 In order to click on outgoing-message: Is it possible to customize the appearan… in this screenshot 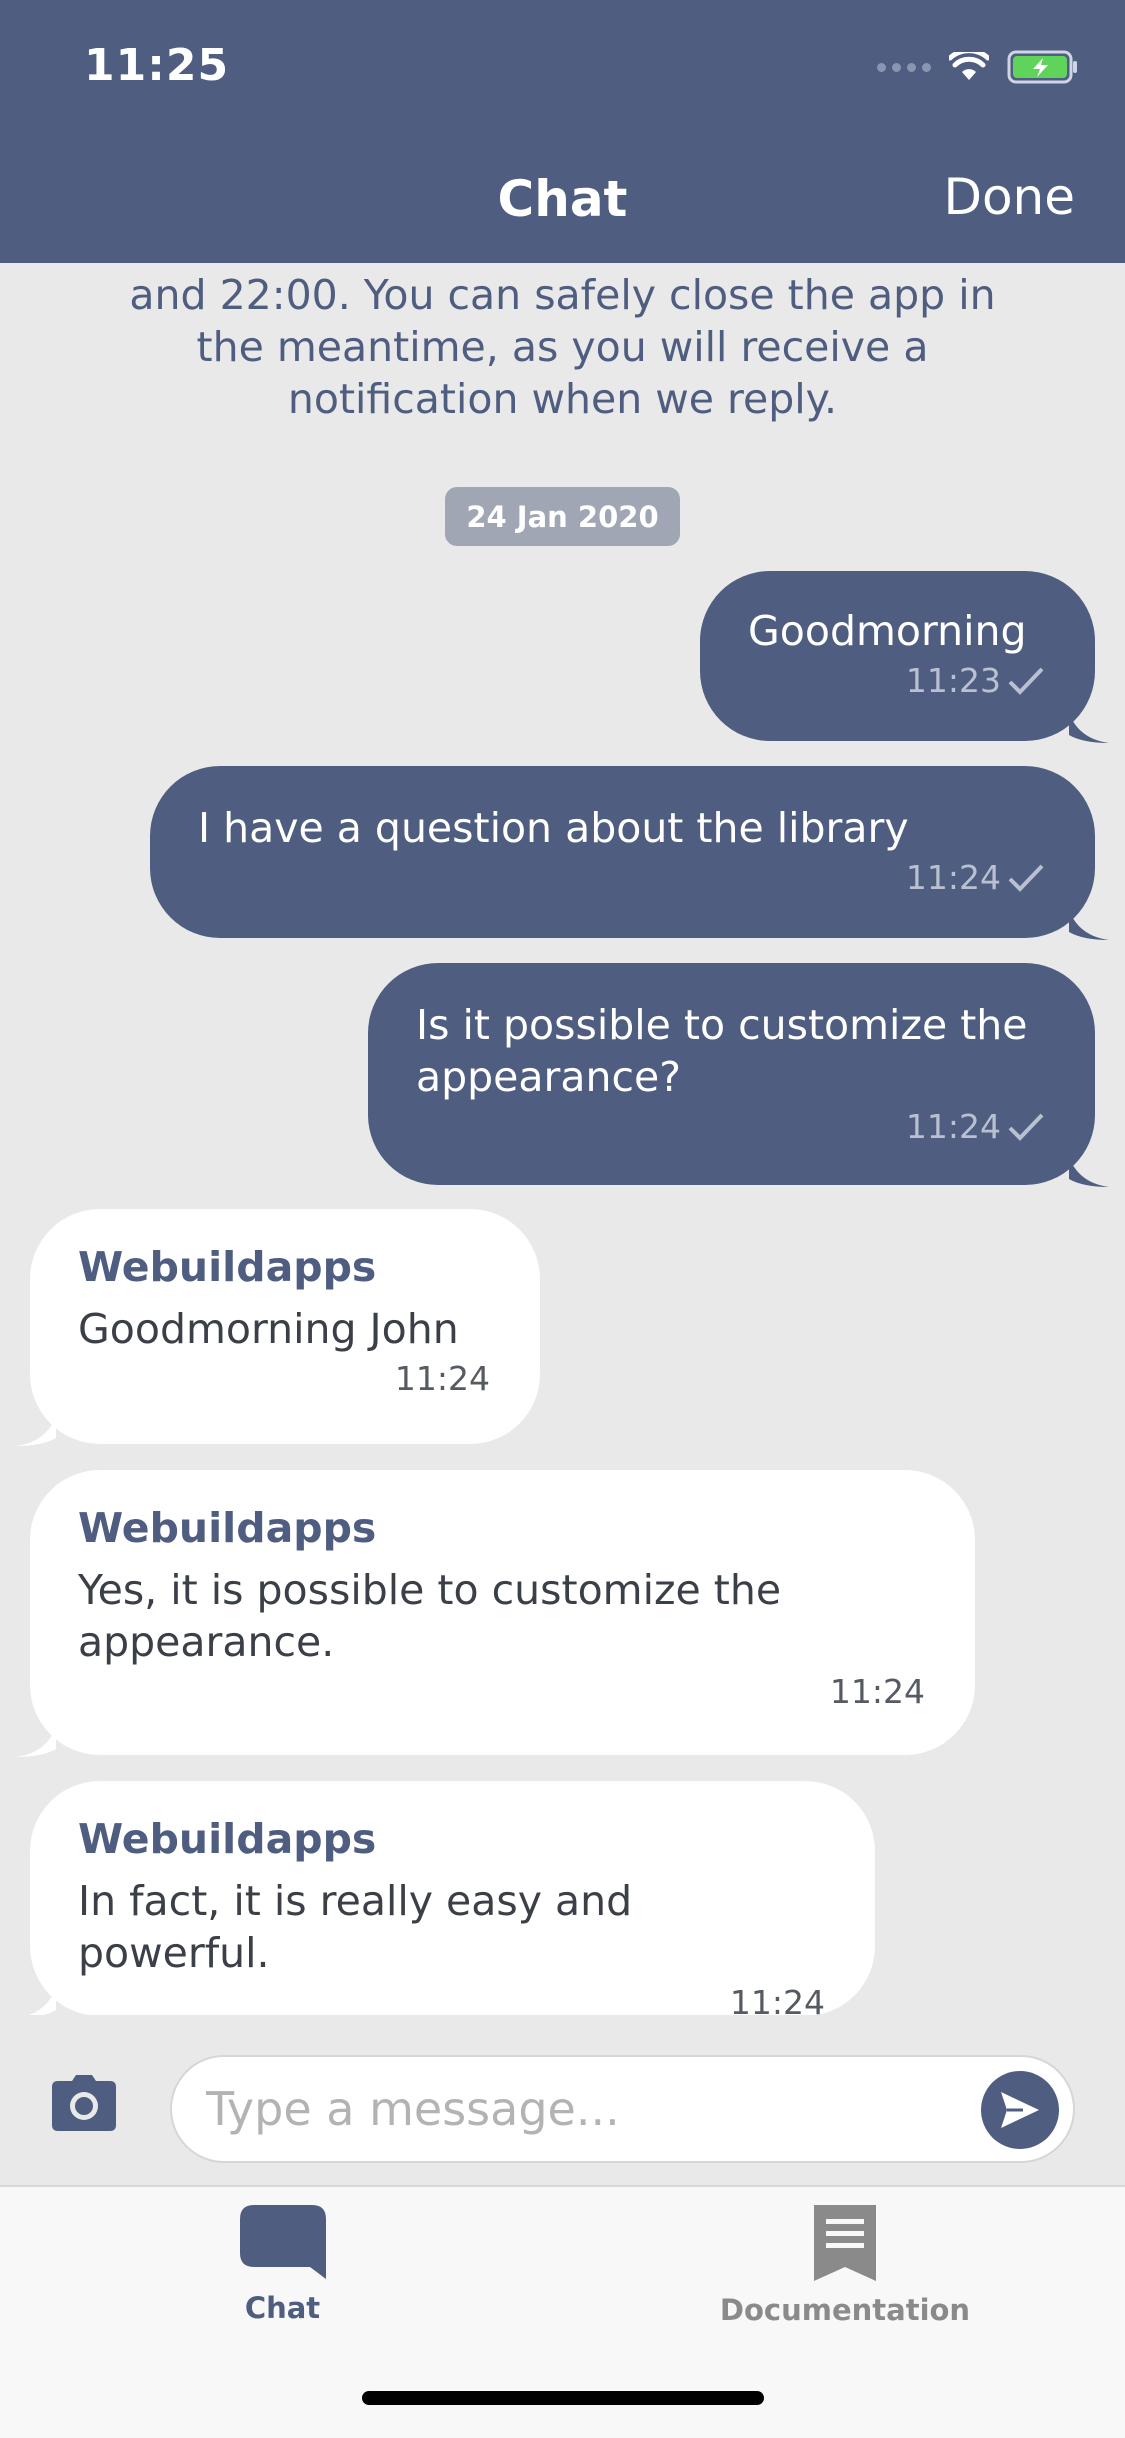, I will do `click(738, 1075)`.